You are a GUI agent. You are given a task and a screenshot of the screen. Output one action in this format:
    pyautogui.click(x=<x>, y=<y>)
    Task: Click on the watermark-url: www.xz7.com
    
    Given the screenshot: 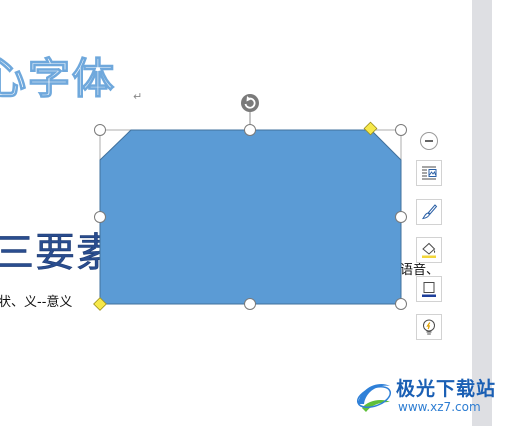 What is the action you would take?
    pyautogui.click(x=439, y=407)
    